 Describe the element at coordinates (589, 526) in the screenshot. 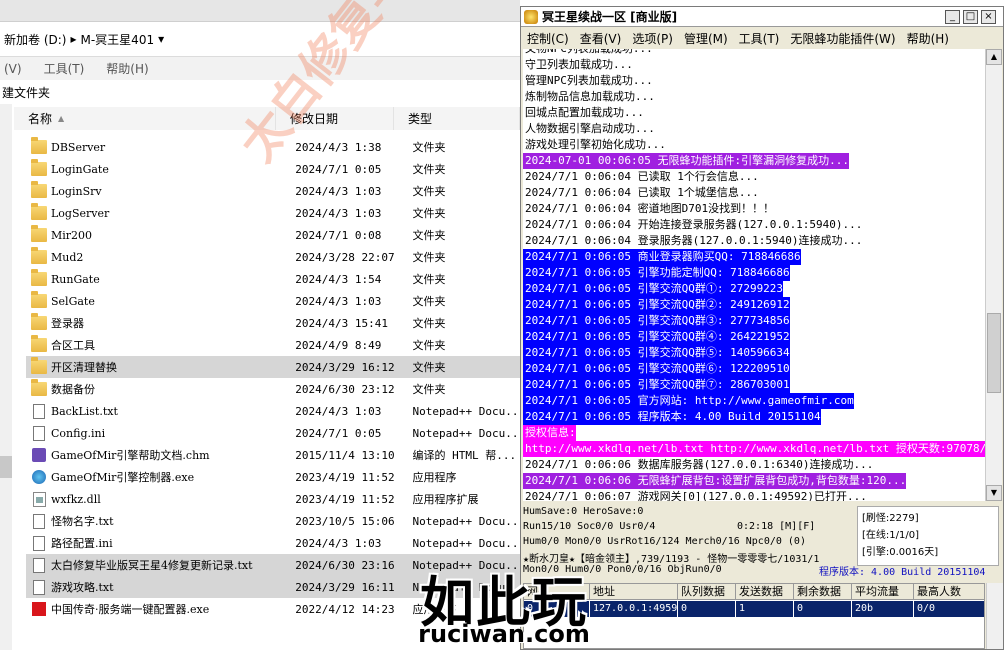

I see `status-run-line: Run15/10 Soc0/0 Usr0/4` at that location.